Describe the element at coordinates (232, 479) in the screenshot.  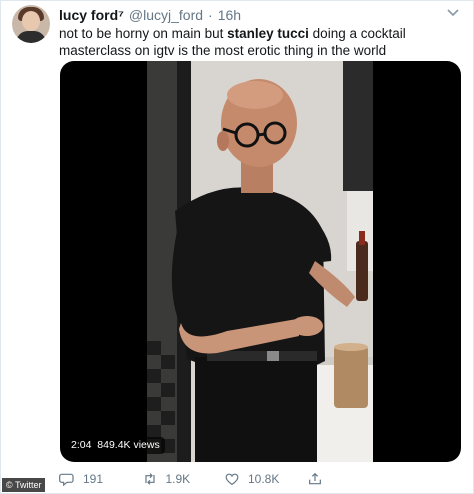
I see `heart-icon` at that location.